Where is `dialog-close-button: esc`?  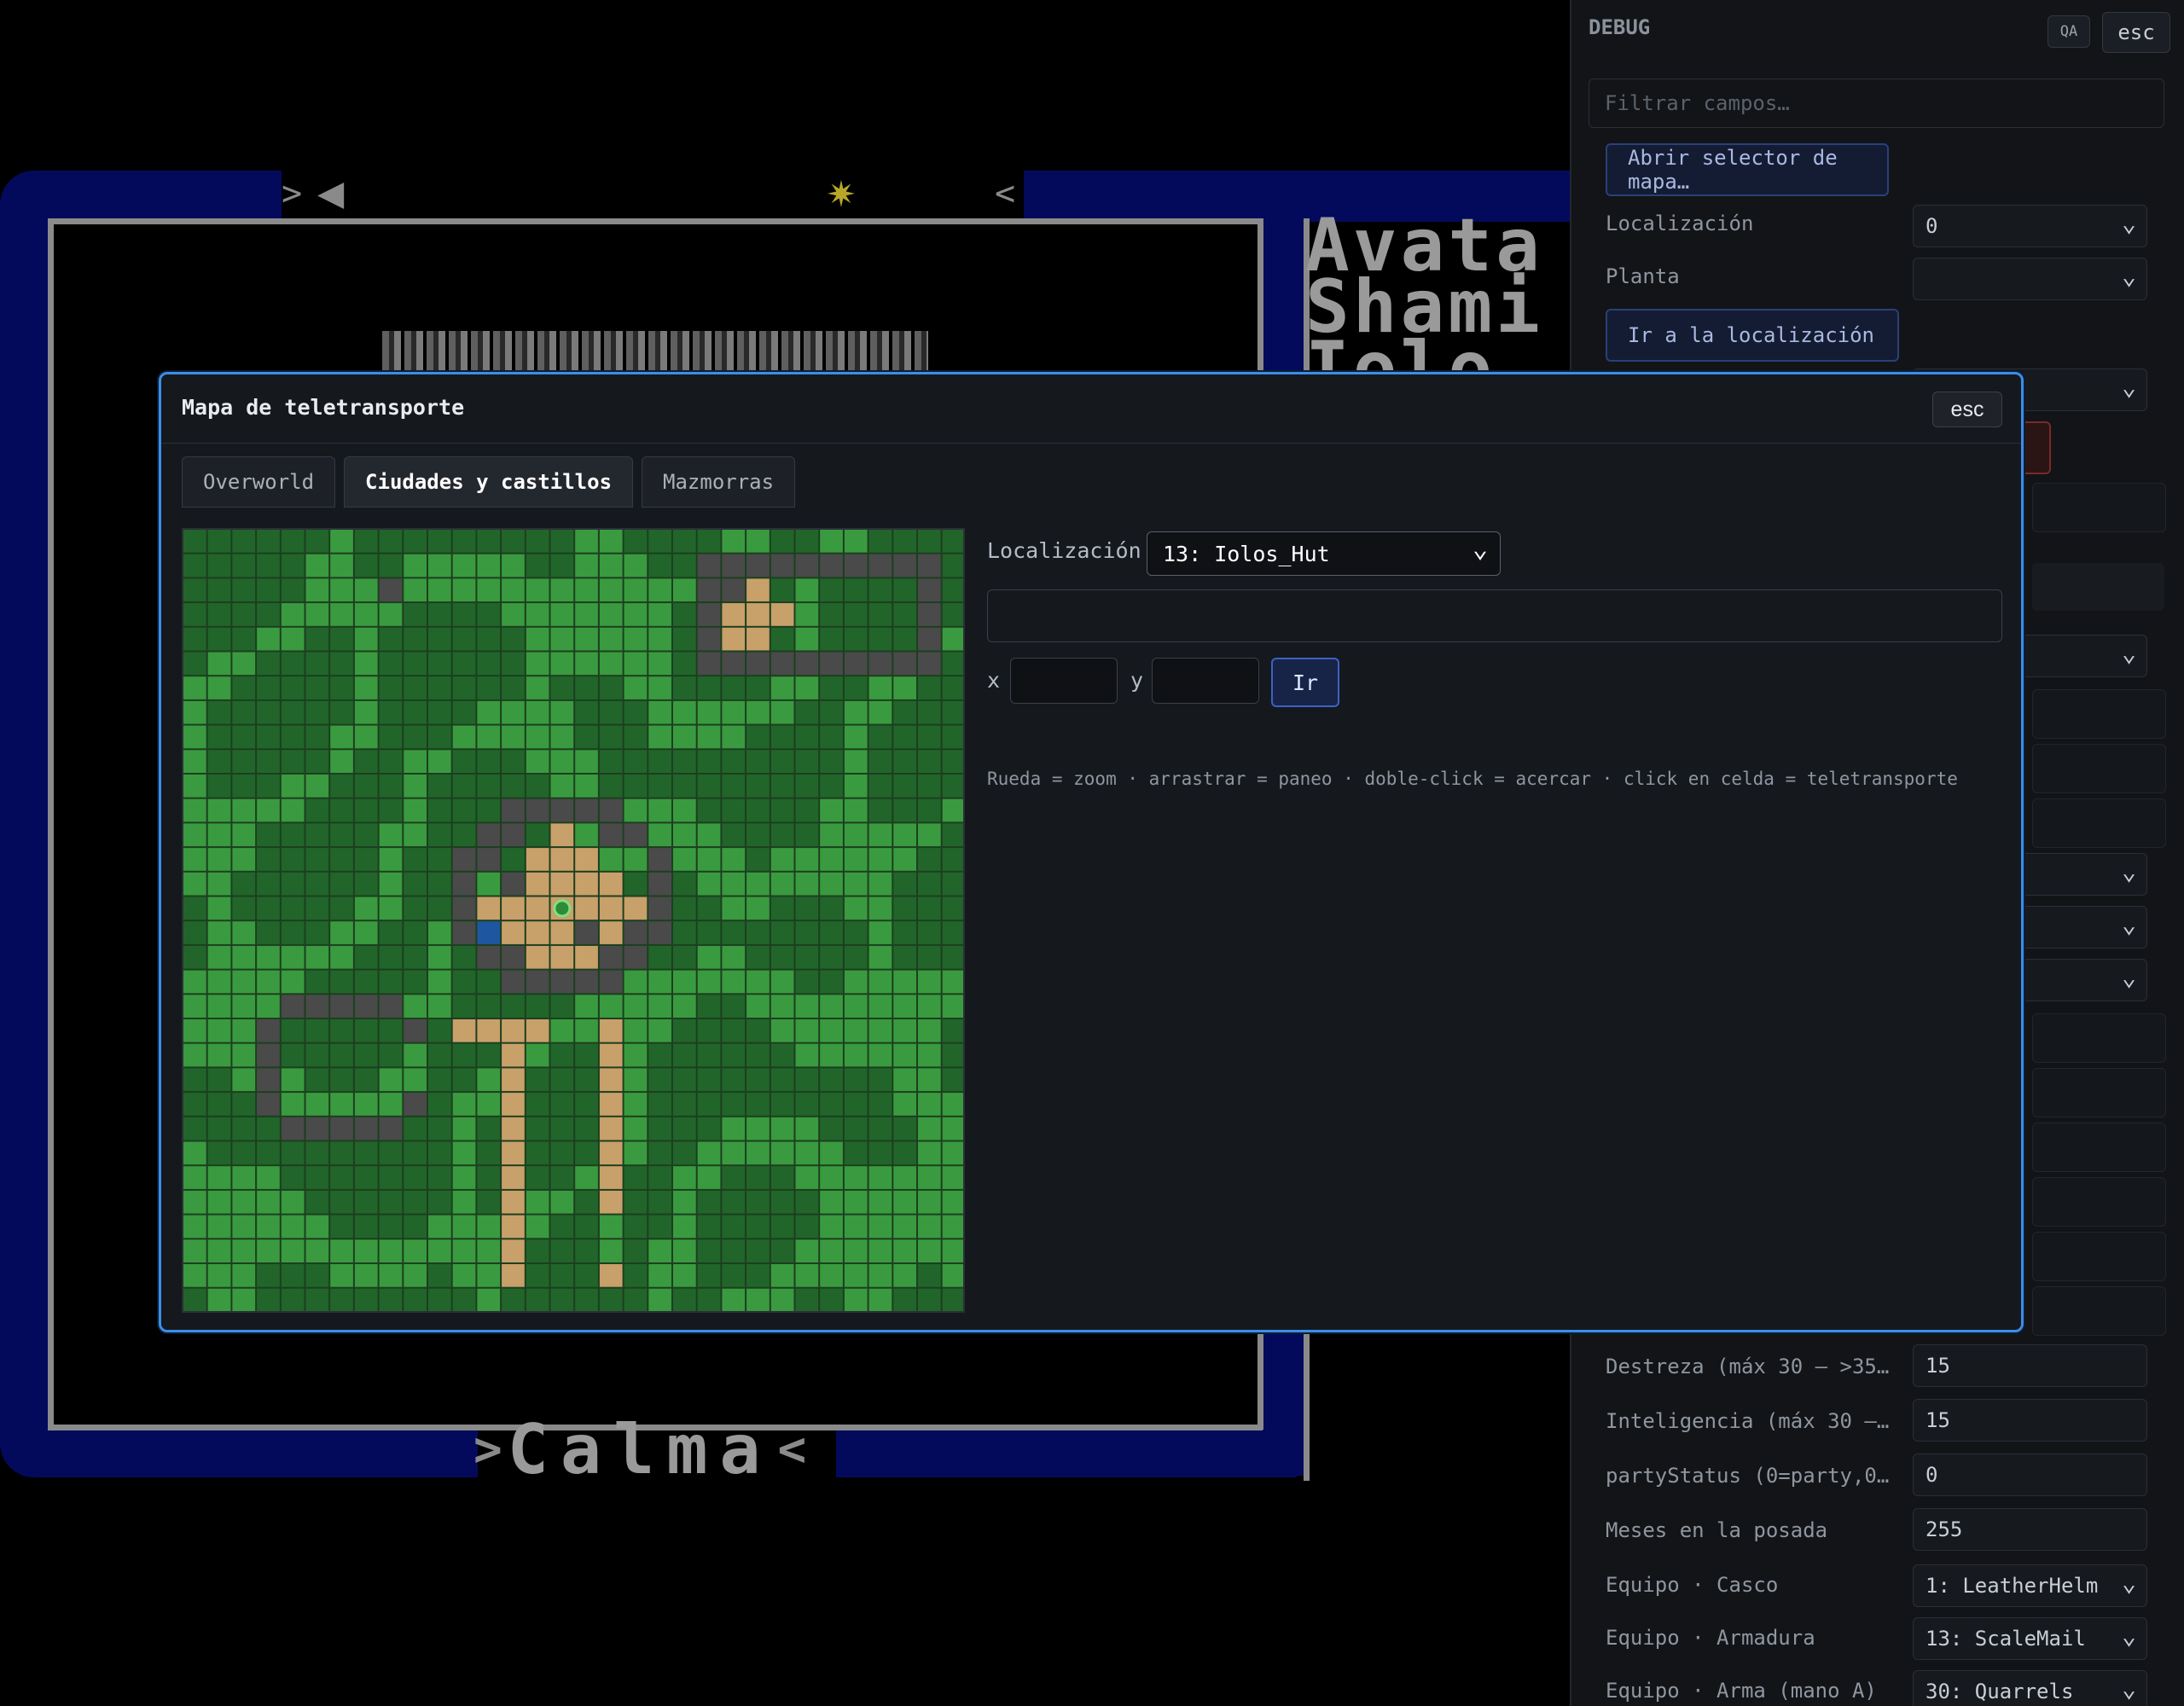
dialog-close-button: esc is located at coordinates (1967, 409).